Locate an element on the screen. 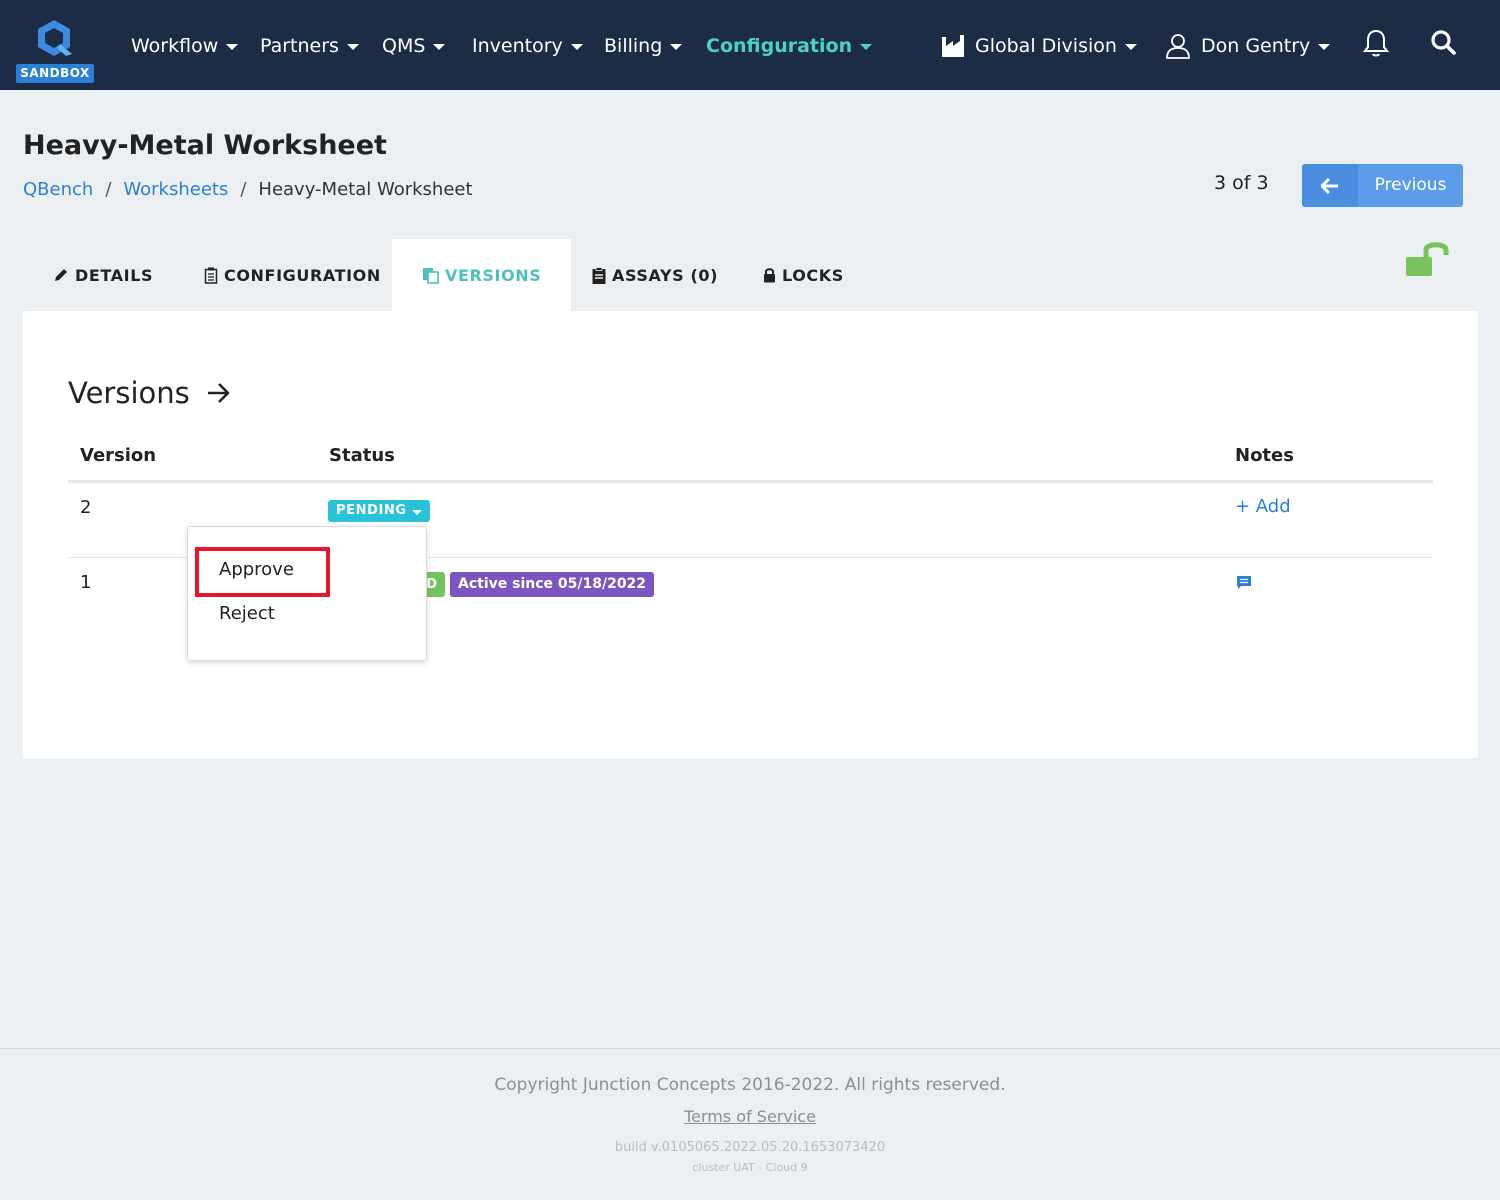  lock-icon is located at coordinates (769, 275).